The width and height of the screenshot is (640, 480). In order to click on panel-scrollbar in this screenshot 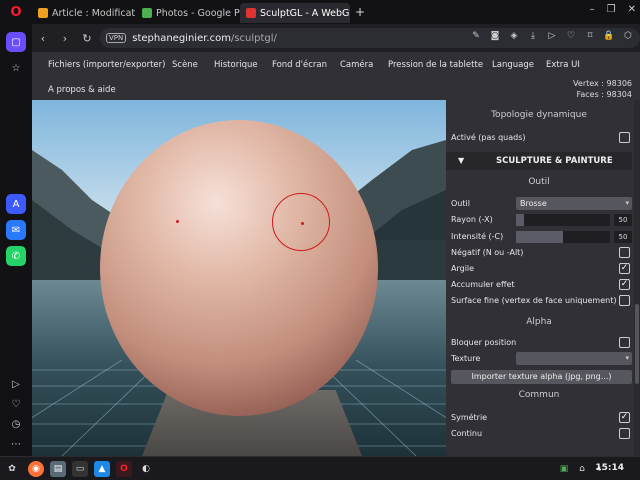, I will do `click(637, 278)`.